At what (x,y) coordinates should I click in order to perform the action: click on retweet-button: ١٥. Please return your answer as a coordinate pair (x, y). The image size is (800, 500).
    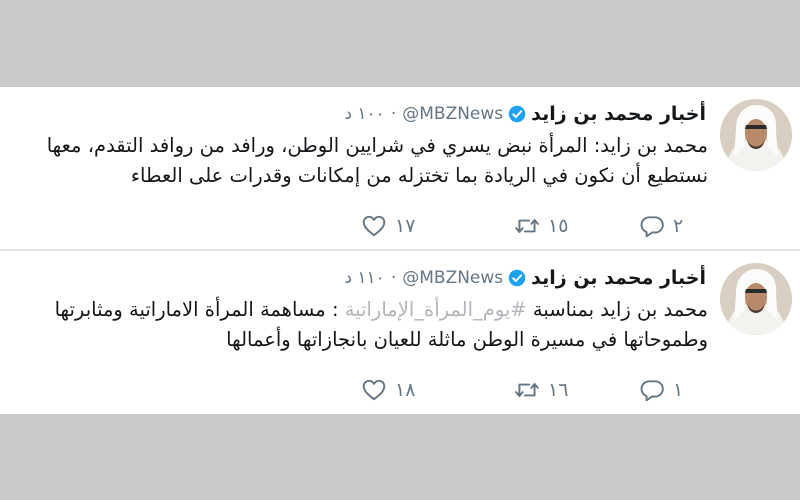
    Looking at the image, I should click on (541, 226).